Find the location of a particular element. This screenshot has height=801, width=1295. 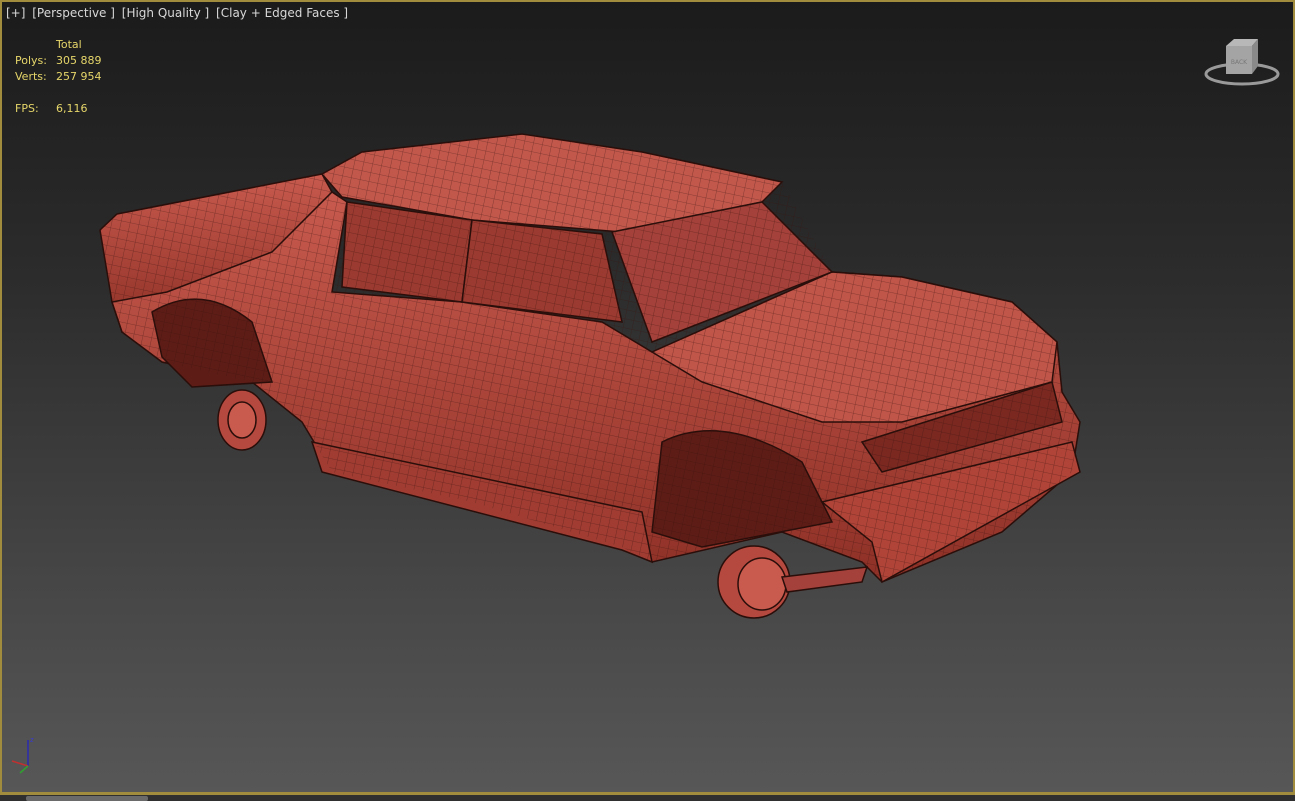

polys-label: Polys: is located at coordinates (31, 60).